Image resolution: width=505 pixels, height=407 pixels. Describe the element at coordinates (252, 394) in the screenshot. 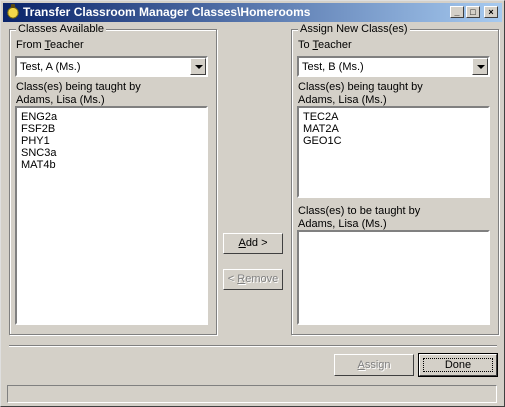

I see `status-bar` at that location.